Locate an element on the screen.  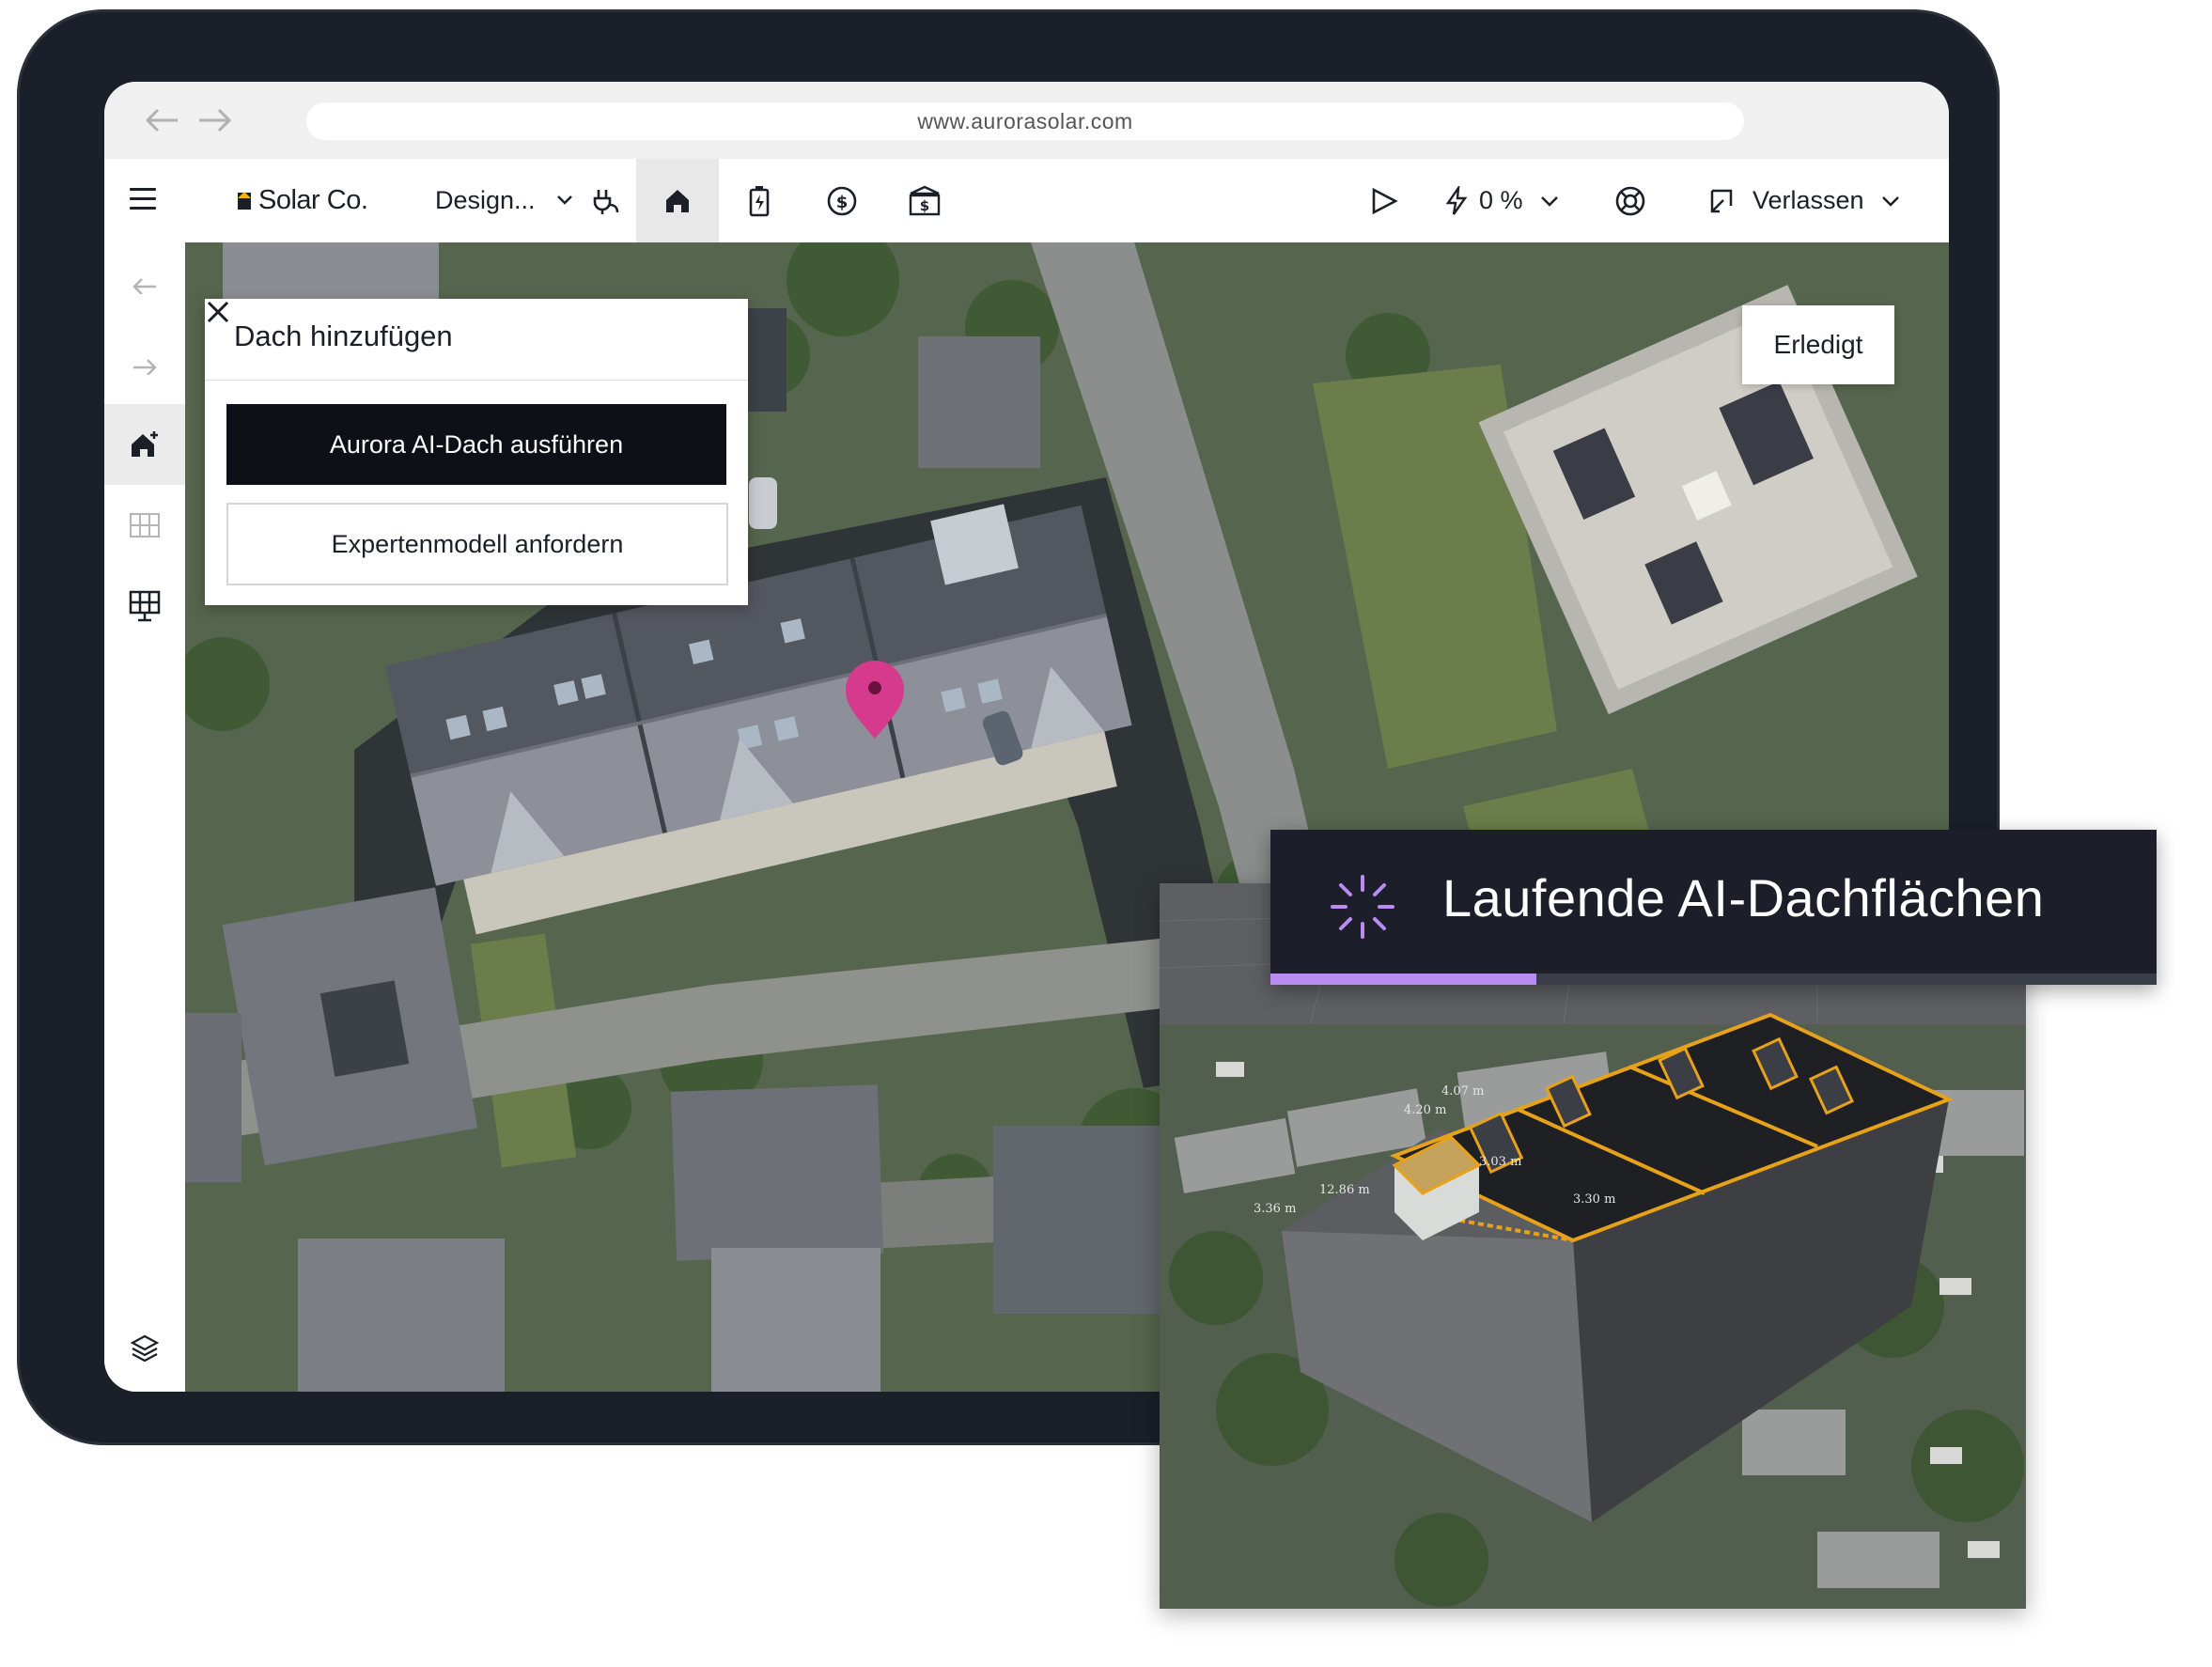
layers-icon is located at coordinates (145, 1348).